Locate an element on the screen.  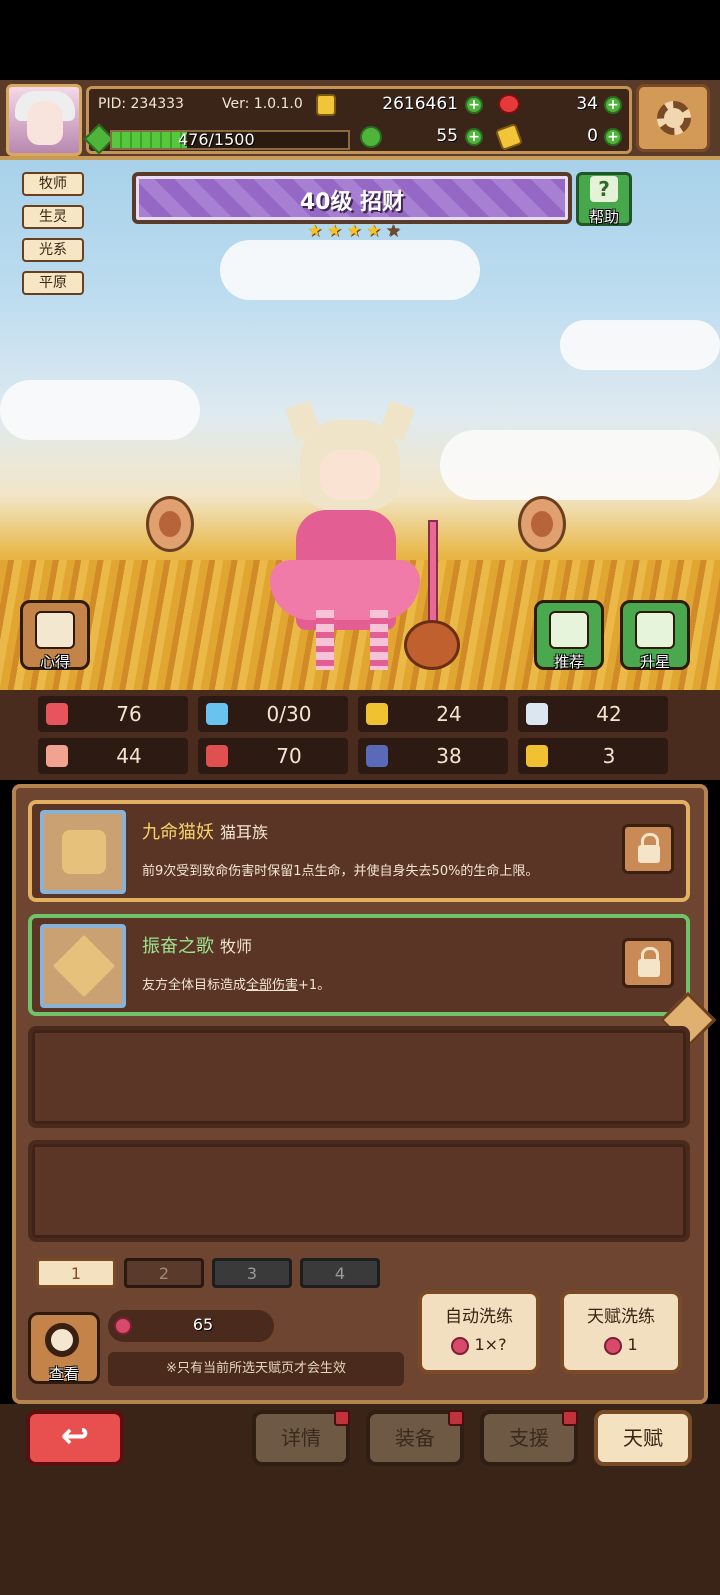
tag-race: 生灵 is located at coordinates (53, 217).